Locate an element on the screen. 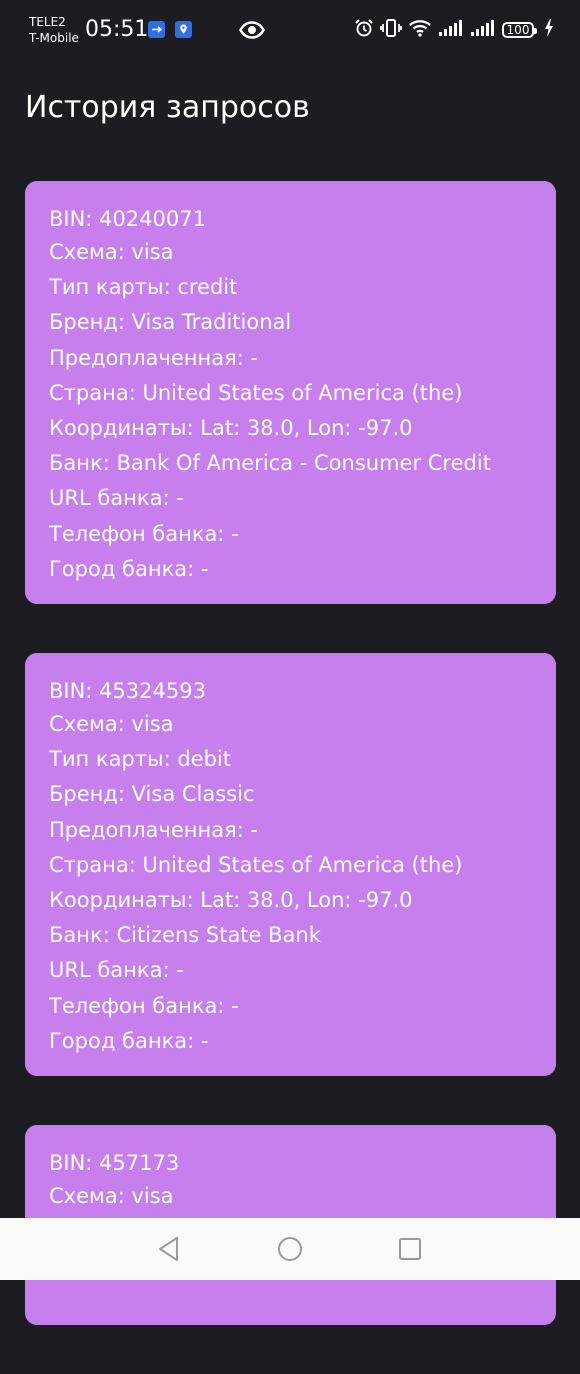 Image resolution: width=580 pixels, height=1374 pixels. home-icon is located at coordinates (290, 1249).